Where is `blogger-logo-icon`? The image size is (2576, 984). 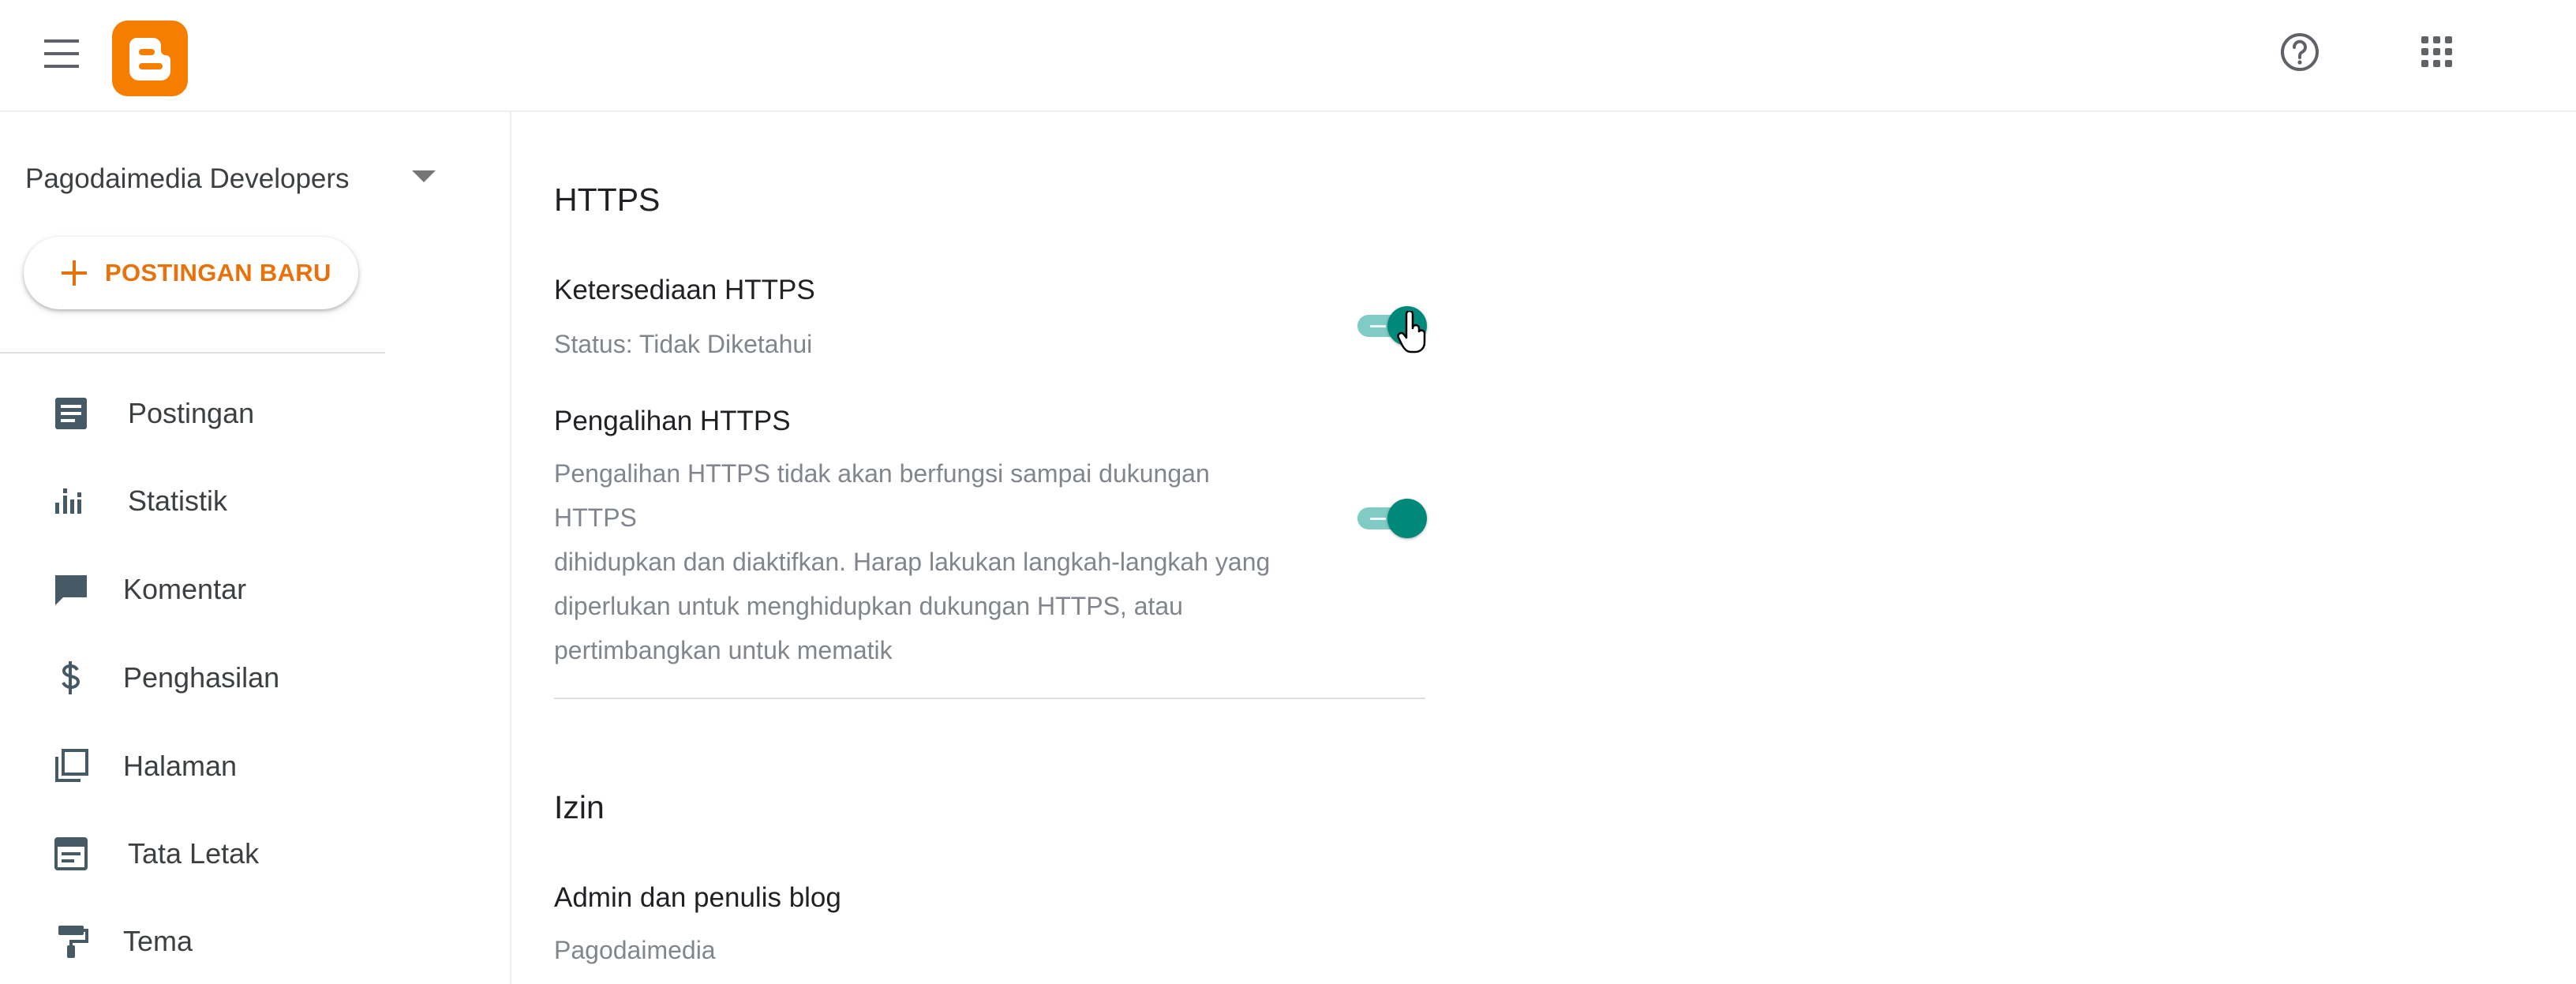
blogger-logo-icon is located at coordinates (150, 58).